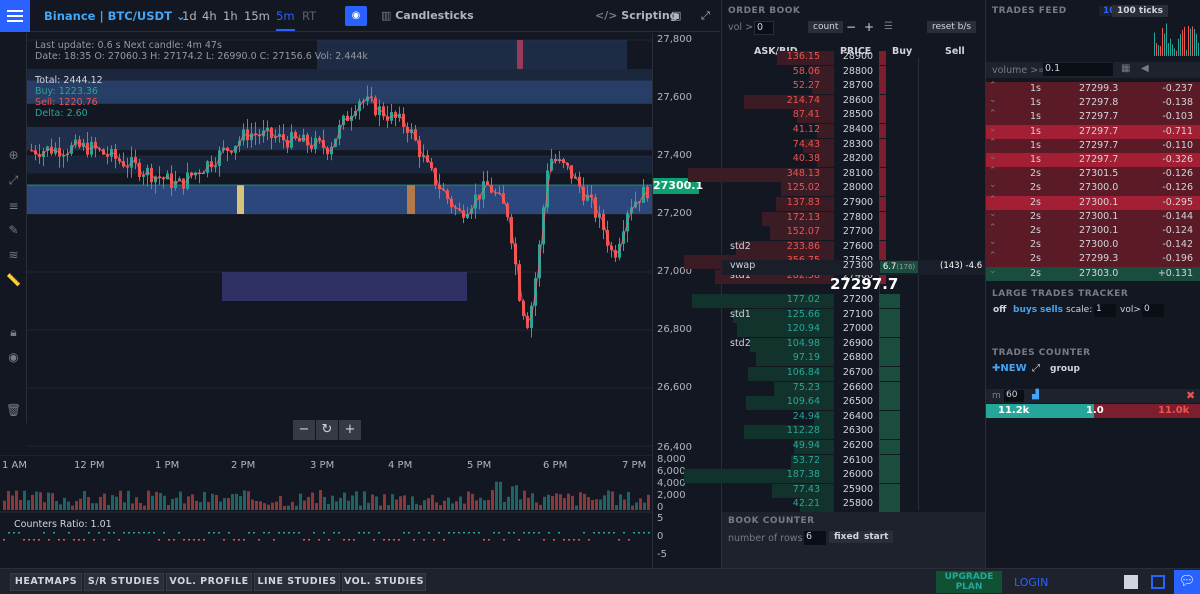 This screenshot has height=594, width=1200. Describe the element at coordinates (13, 206) in the screenshot. I see `fib-icon: ≡` at that location.